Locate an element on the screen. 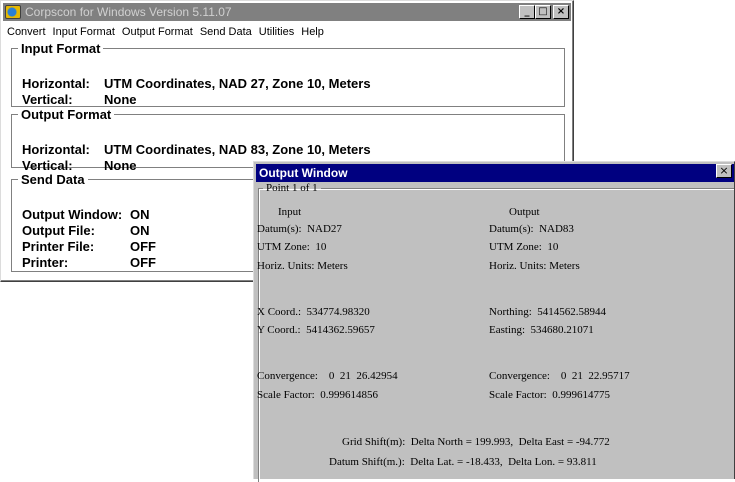 Image resolution: width=735 pixels, height=482 pixels. input-horizontal-value: UTM Coordinates, NAD 27, Zone 10, Meters is located at coordinates (237, 83).